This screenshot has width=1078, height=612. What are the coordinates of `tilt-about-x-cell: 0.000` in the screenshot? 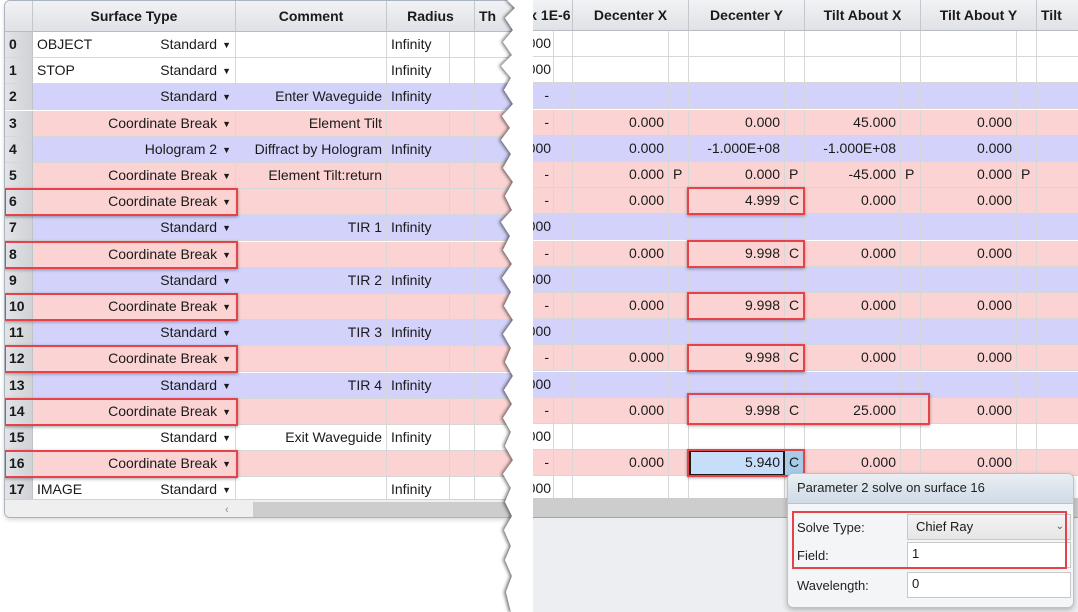 It's located at (853, 253).